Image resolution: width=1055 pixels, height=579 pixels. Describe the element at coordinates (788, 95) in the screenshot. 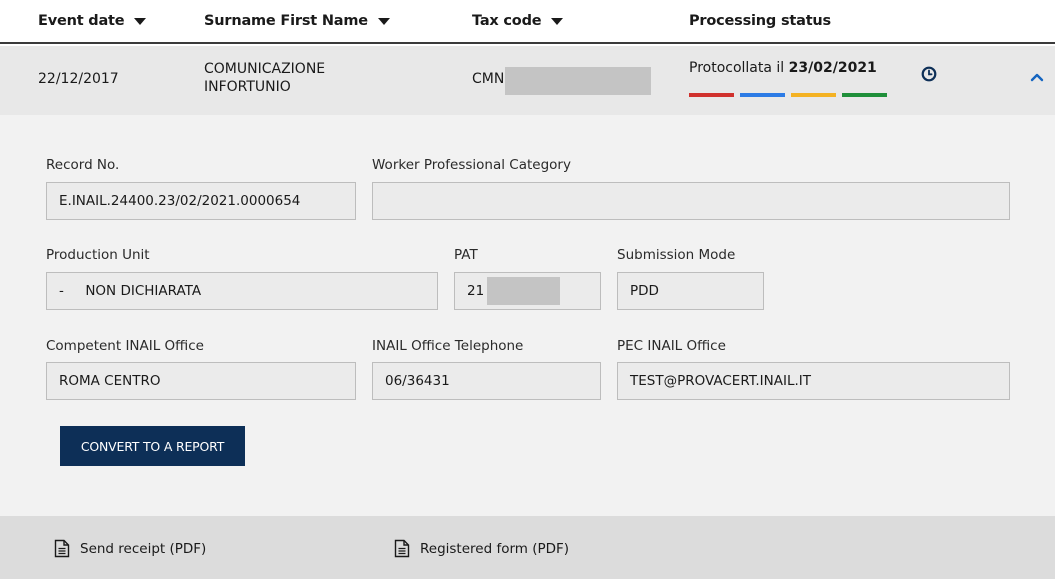

I see `status-progress-bars` at that location.